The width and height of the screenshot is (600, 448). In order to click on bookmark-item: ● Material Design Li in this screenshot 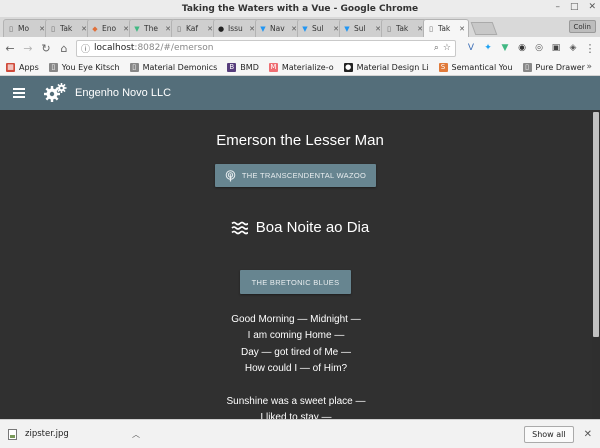, I will do `click(386, 67)`.